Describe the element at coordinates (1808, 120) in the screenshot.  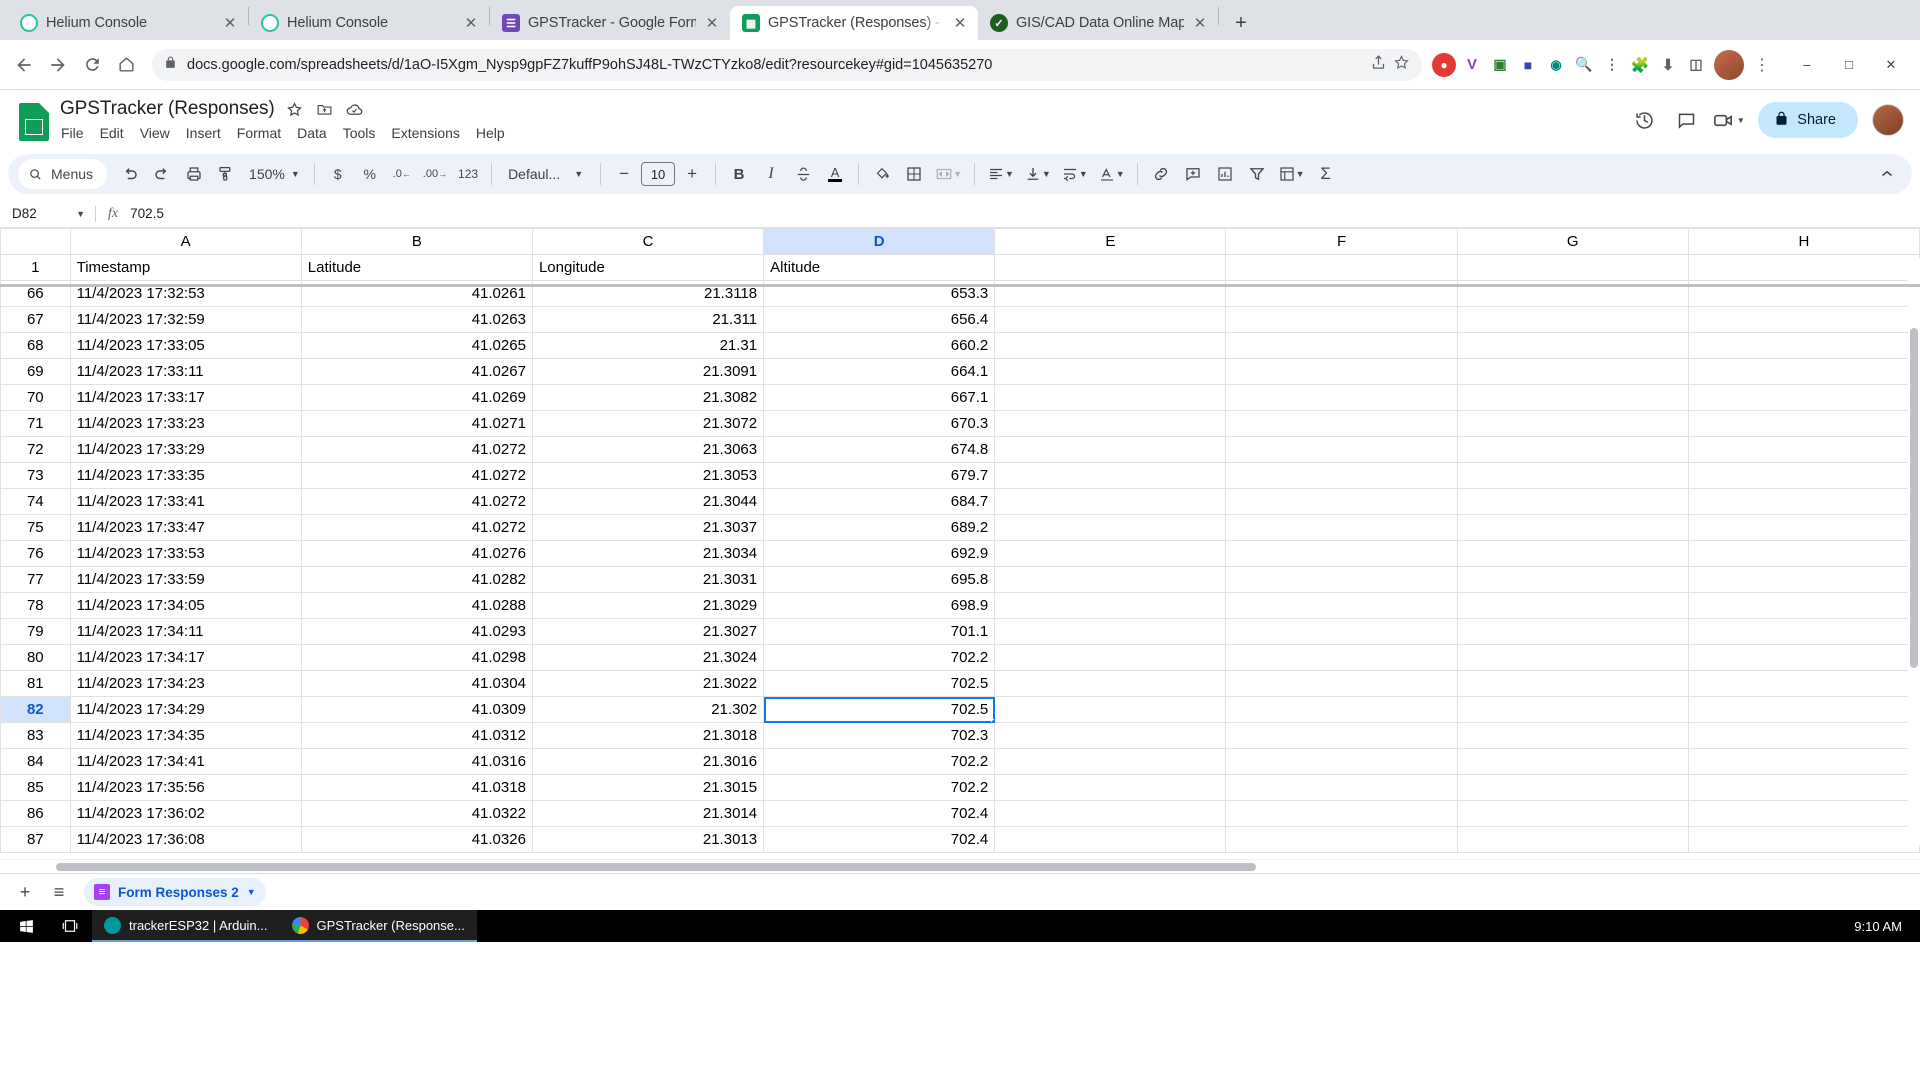
I see `share-button: Share` at that location.